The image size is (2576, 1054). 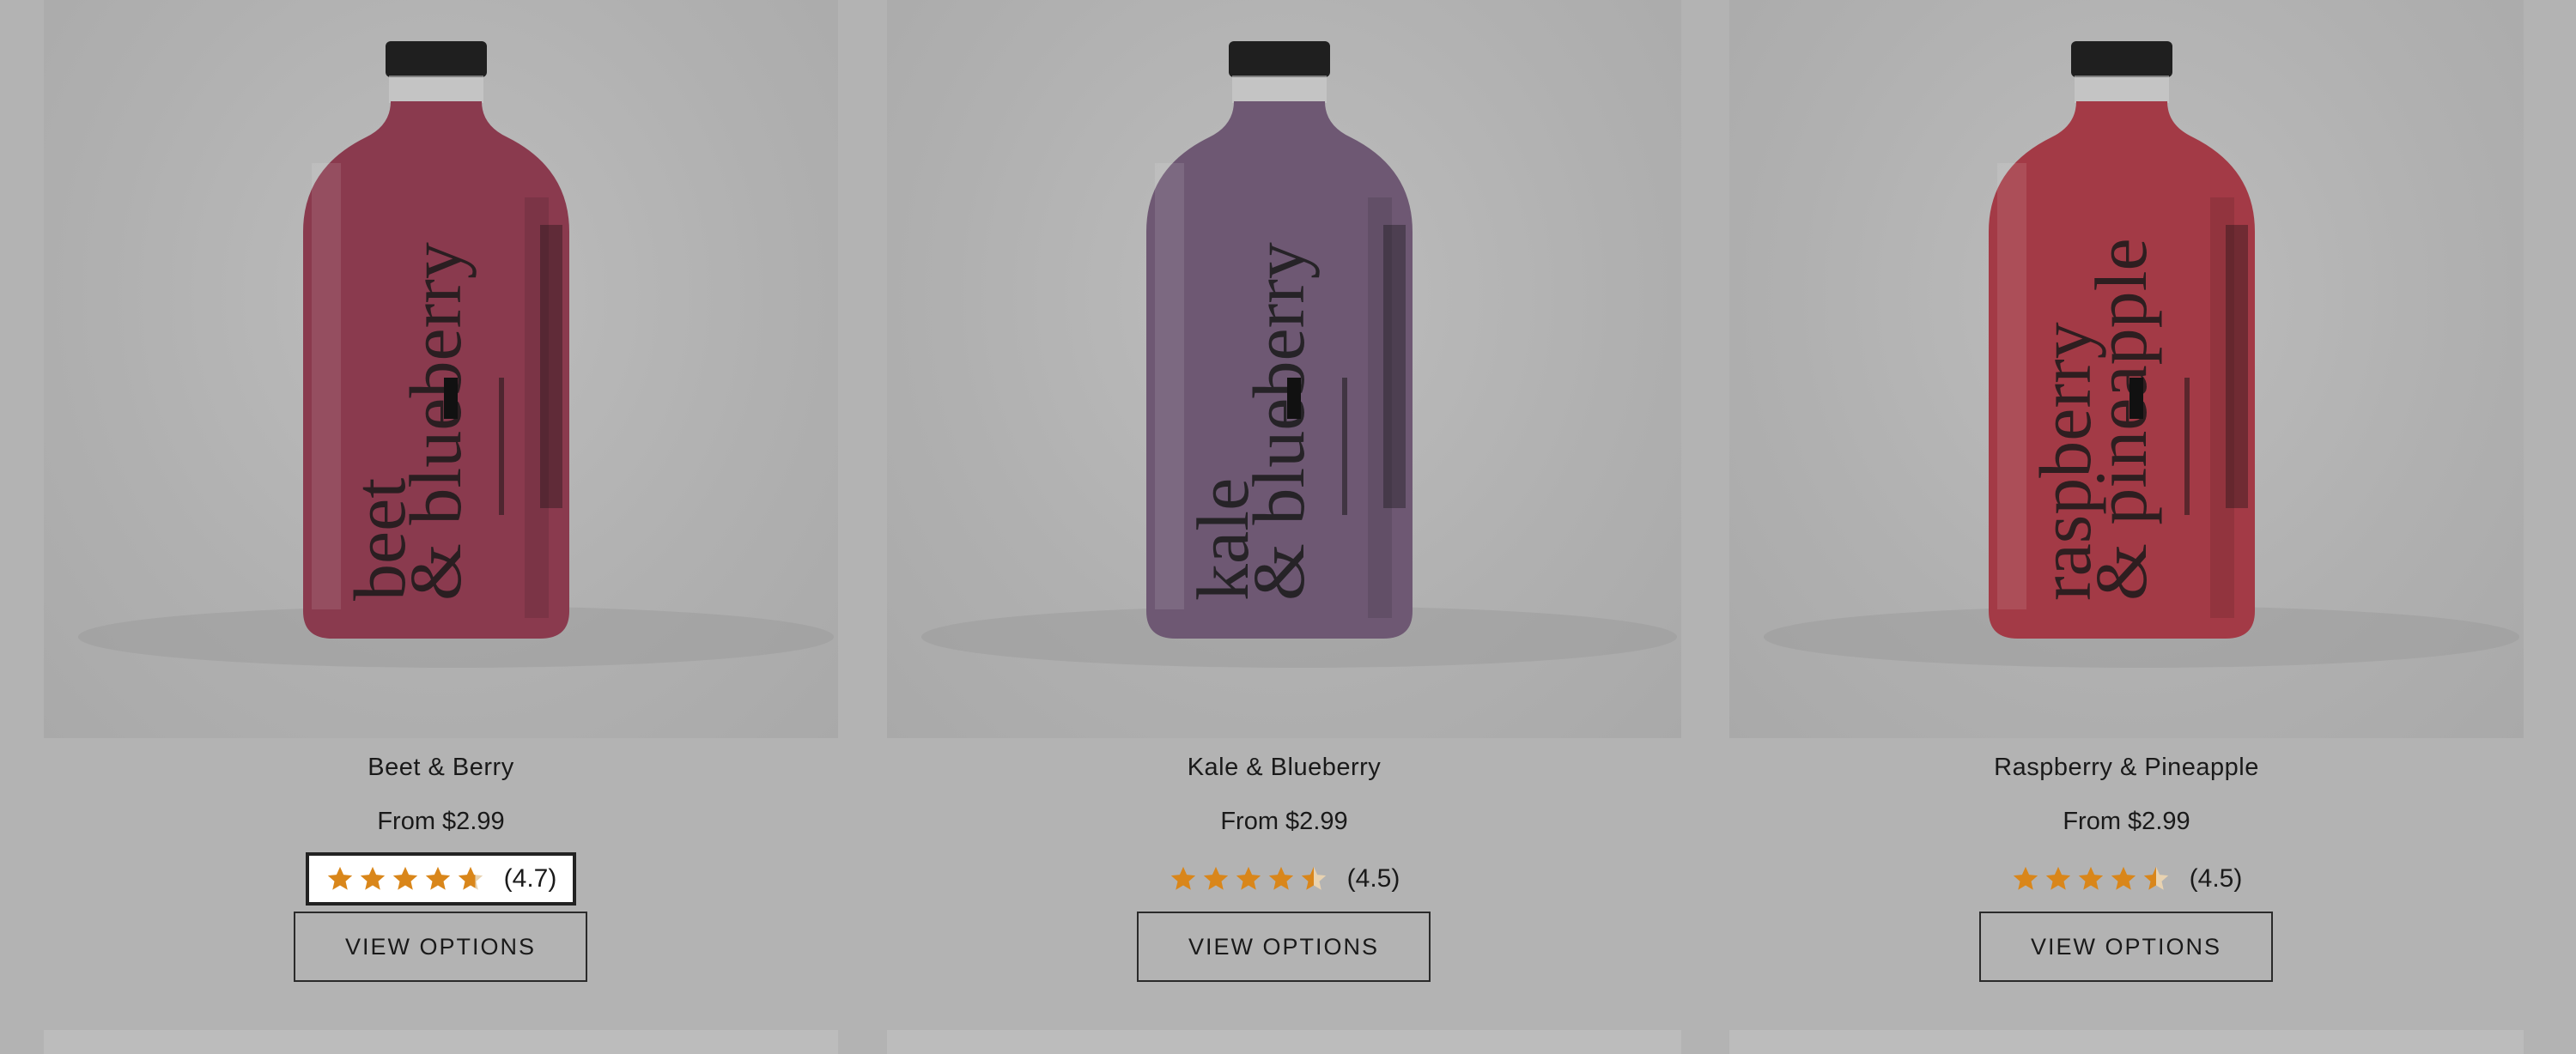 I want to click on rating-count: (4.7), so click(x=530, y=878).